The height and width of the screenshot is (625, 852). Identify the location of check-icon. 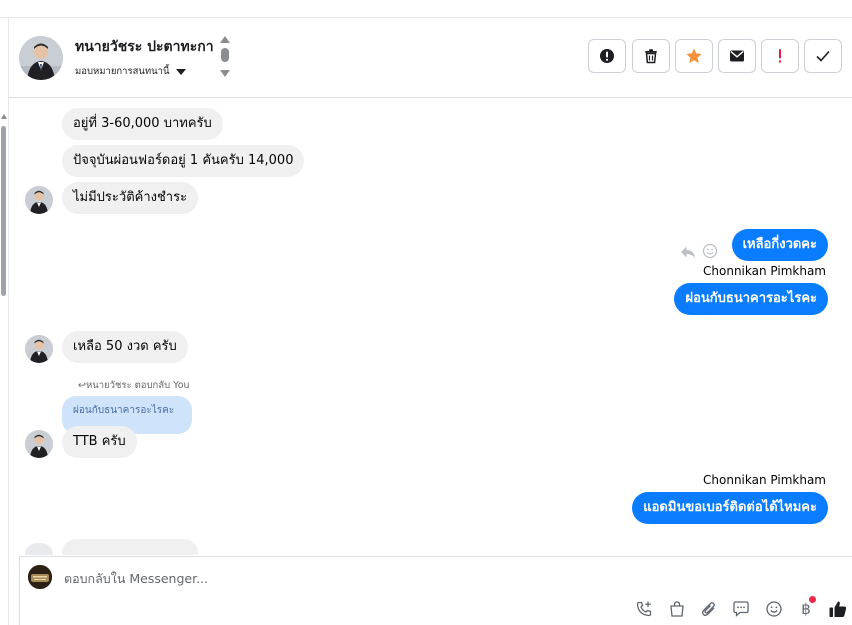
(823, 56).